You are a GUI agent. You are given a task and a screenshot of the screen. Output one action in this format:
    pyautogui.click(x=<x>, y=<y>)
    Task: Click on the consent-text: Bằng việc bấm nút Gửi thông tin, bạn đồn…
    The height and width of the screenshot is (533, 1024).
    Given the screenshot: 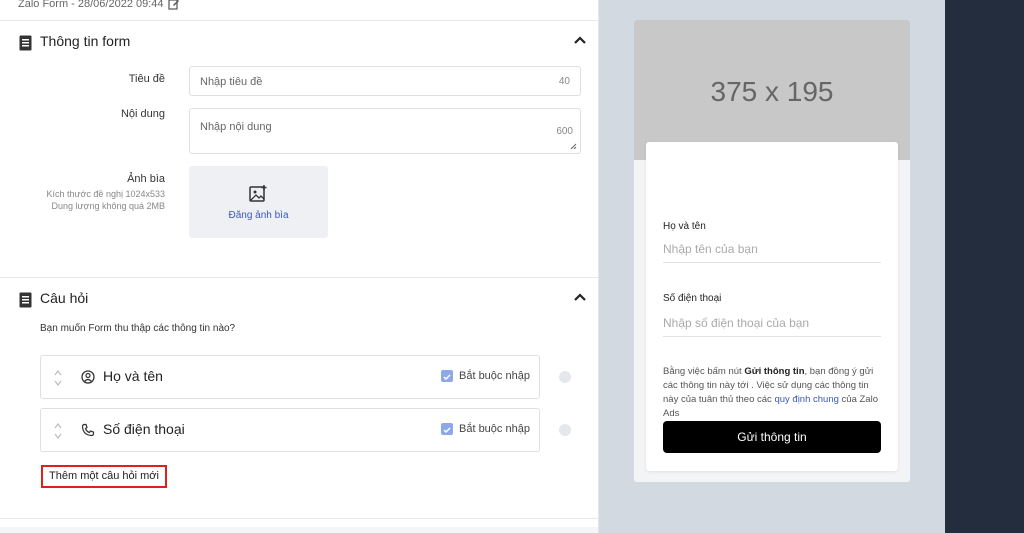 What is the action you would take?
    pyautogui.click(x=774, y=393)
    